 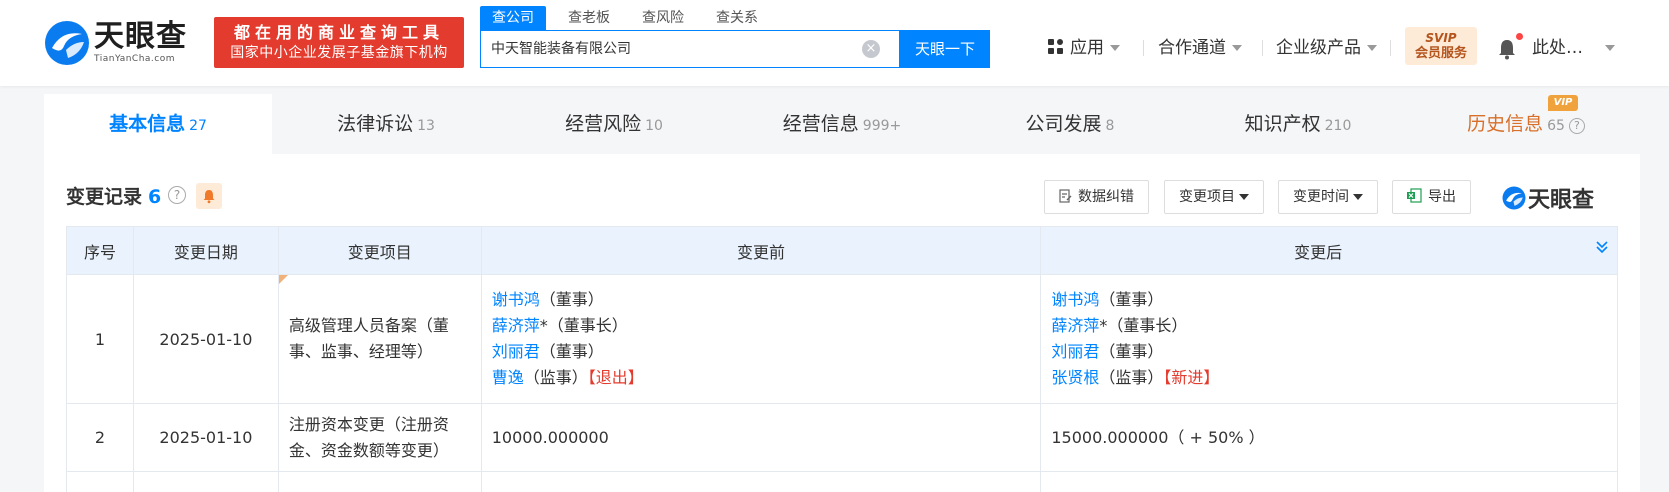 I want to click on row-item-text: 高级管理人员备案（董事、监事、经理等）, so click(x=368, y=338).